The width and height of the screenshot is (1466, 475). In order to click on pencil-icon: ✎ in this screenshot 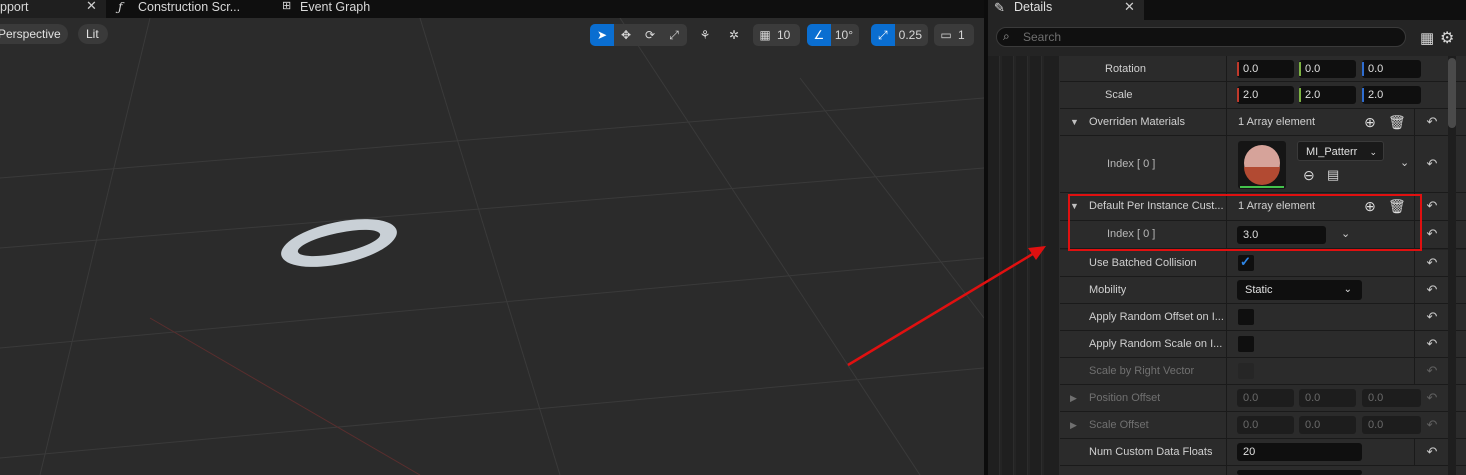, I will do `click(999, 7)`.